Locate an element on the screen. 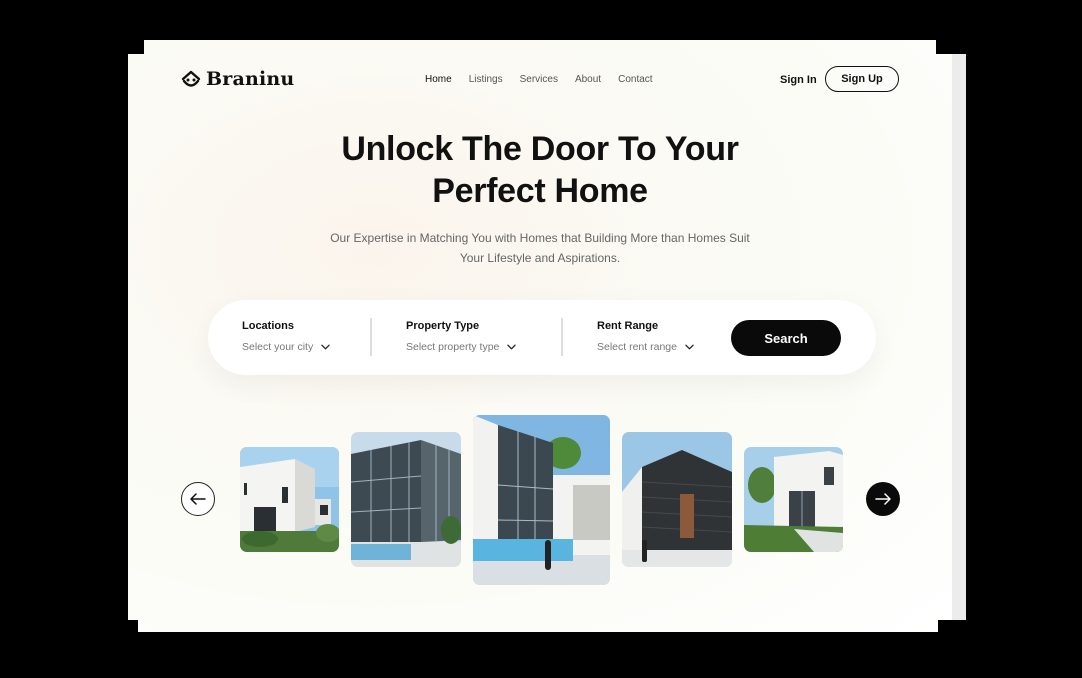 The width and height of the screenshot is (1082, 678). glass-house-featured-image is located at coordinates (541, 500).